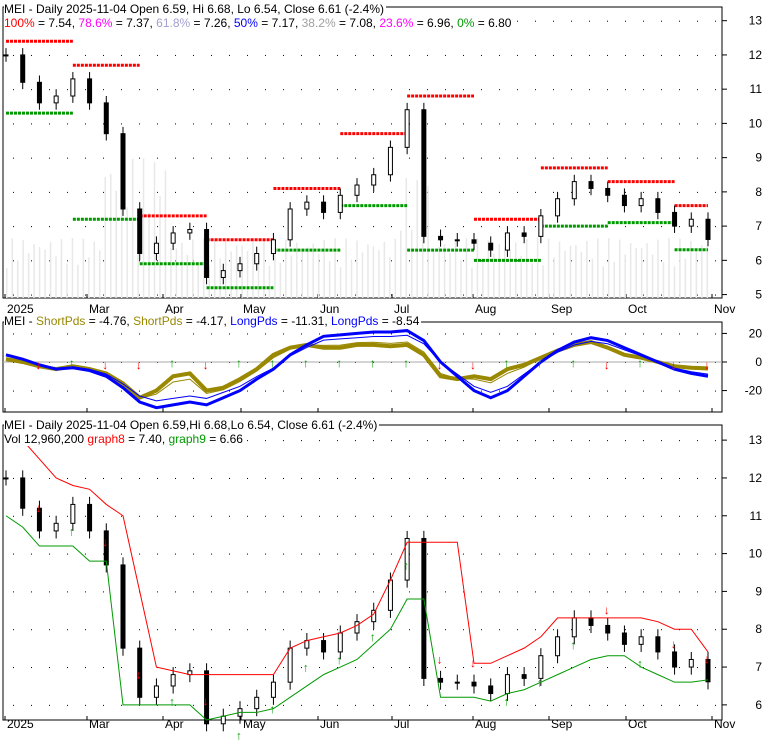  What do you see at coordinates (267, 23) in the screenshot?
I see `fib-level-3: 50% = 7.17,` at bounding box center [267, 23].